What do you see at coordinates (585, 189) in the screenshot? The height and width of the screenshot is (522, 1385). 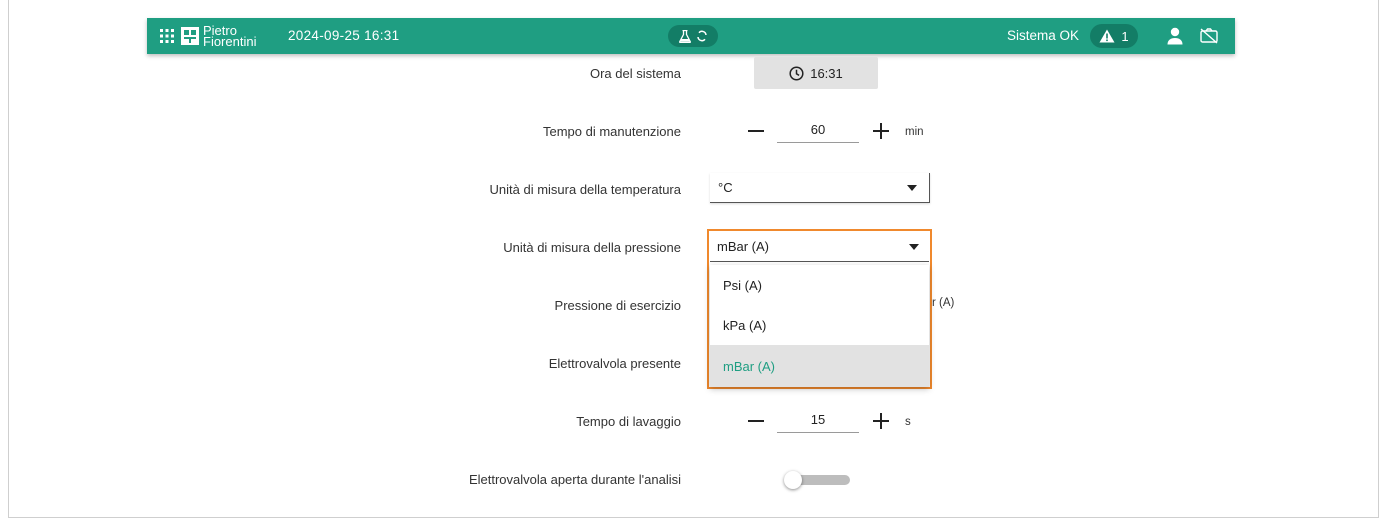 I see `temperature-unit-label: Unità di misura della temperatura` at bounding box center [585, 189].